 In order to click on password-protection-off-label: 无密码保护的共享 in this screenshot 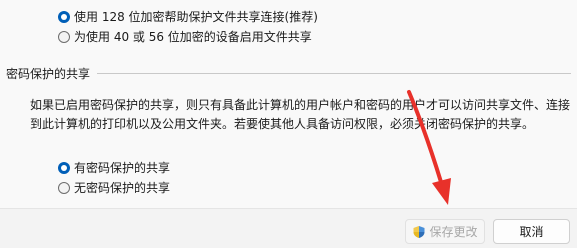, I will do `click(122, 188)`.